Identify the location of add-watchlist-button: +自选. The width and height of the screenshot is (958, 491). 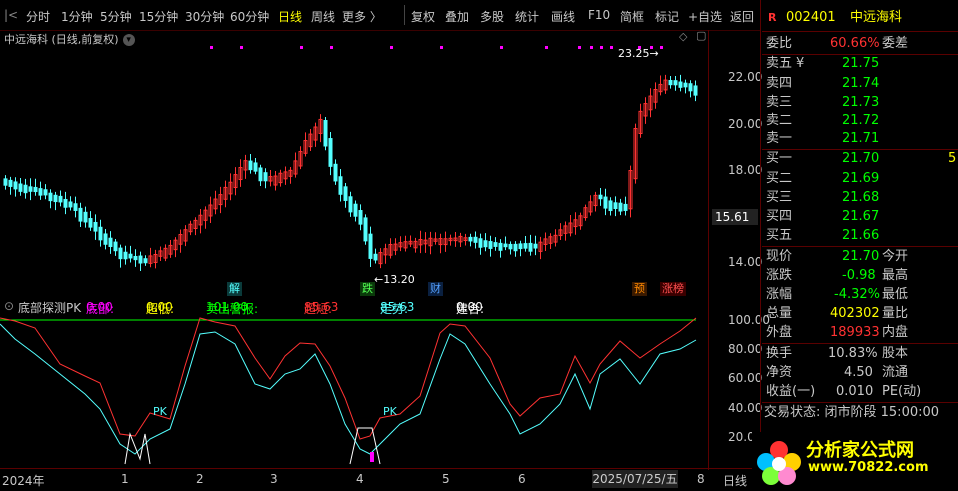
(705, 16).